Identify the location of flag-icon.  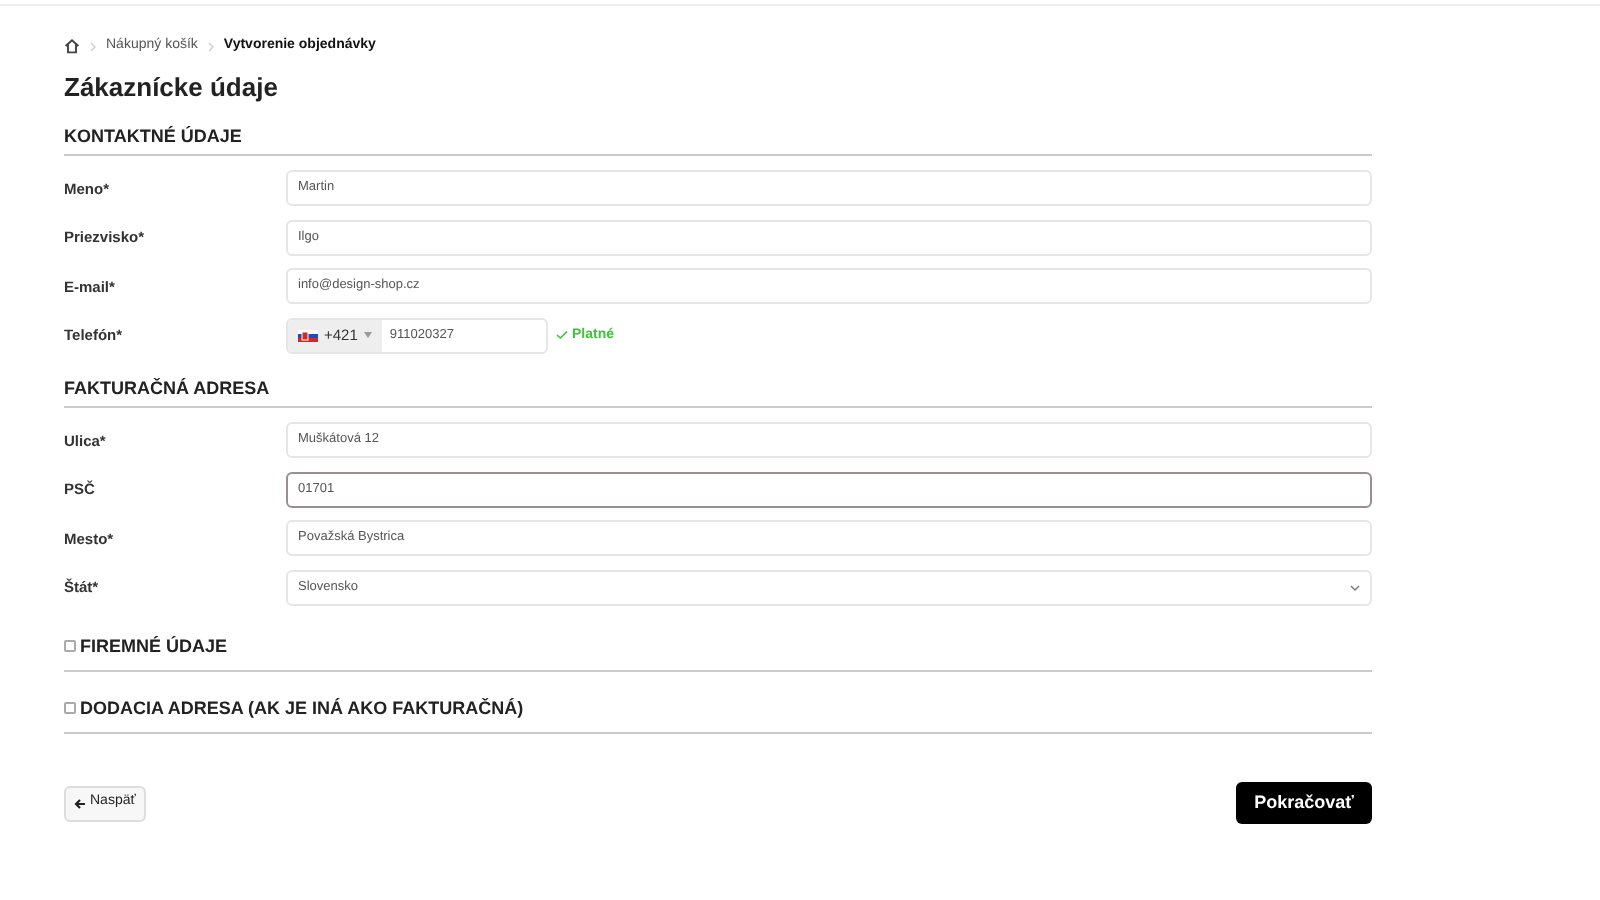
(308, 335).